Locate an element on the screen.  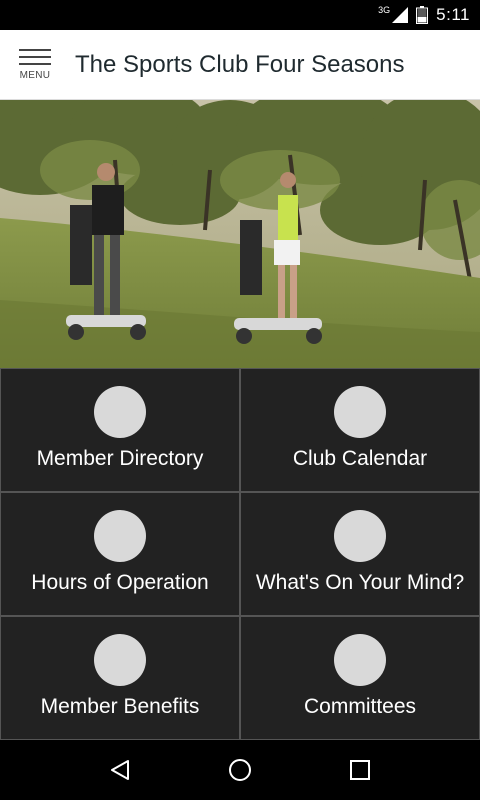
tile-member-benefits: Member Benefits is located at coordinates (120, 678).